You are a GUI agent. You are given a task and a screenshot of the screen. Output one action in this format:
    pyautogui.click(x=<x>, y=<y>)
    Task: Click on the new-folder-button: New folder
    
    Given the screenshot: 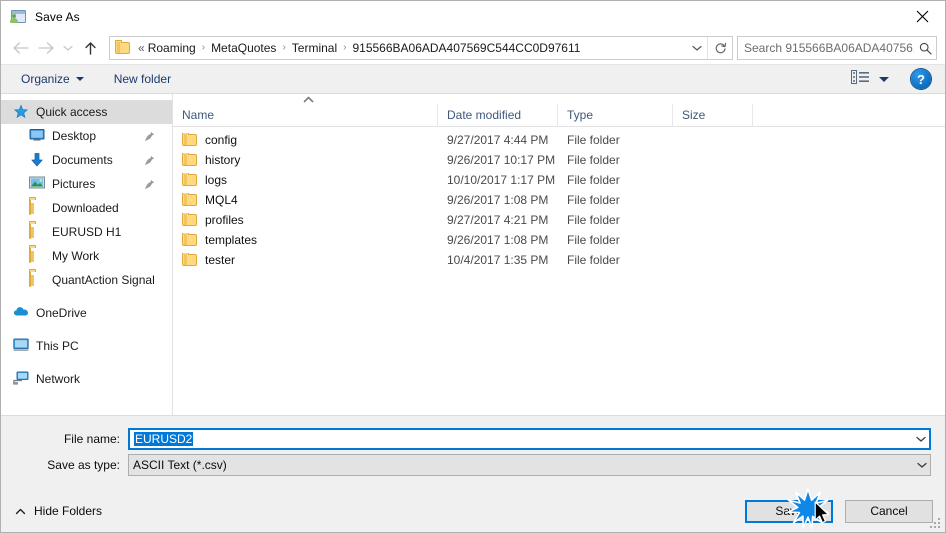 What is the action you would take?
    pyautogui.click(x=142, y=79)
    